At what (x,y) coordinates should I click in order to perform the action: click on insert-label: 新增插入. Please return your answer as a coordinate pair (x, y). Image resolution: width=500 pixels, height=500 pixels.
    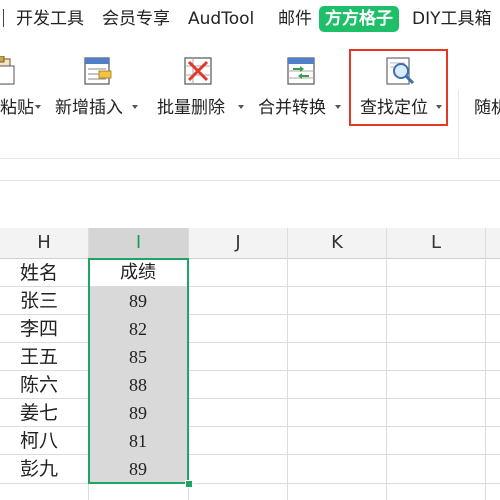
    Looking at the image, I should click on (89, 108).